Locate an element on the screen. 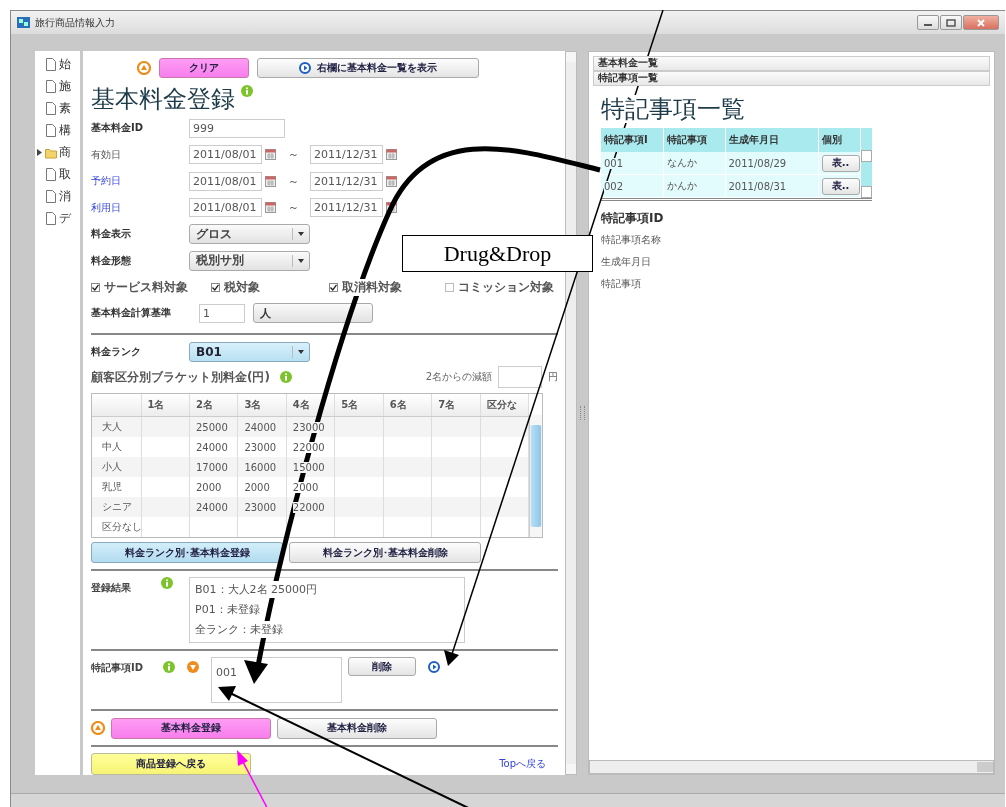 This screenshot has width=1006, height=807. close-button is located at coordinates (981, 22).